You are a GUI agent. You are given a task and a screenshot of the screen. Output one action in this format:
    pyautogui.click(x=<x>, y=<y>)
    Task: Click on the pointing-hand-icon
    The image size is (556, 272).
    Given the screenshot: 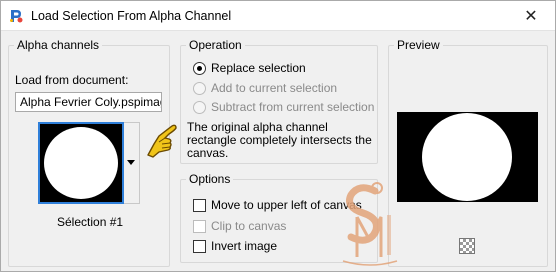 What is the action you would take?
    pyautogui.click(x=162, y=141)
    